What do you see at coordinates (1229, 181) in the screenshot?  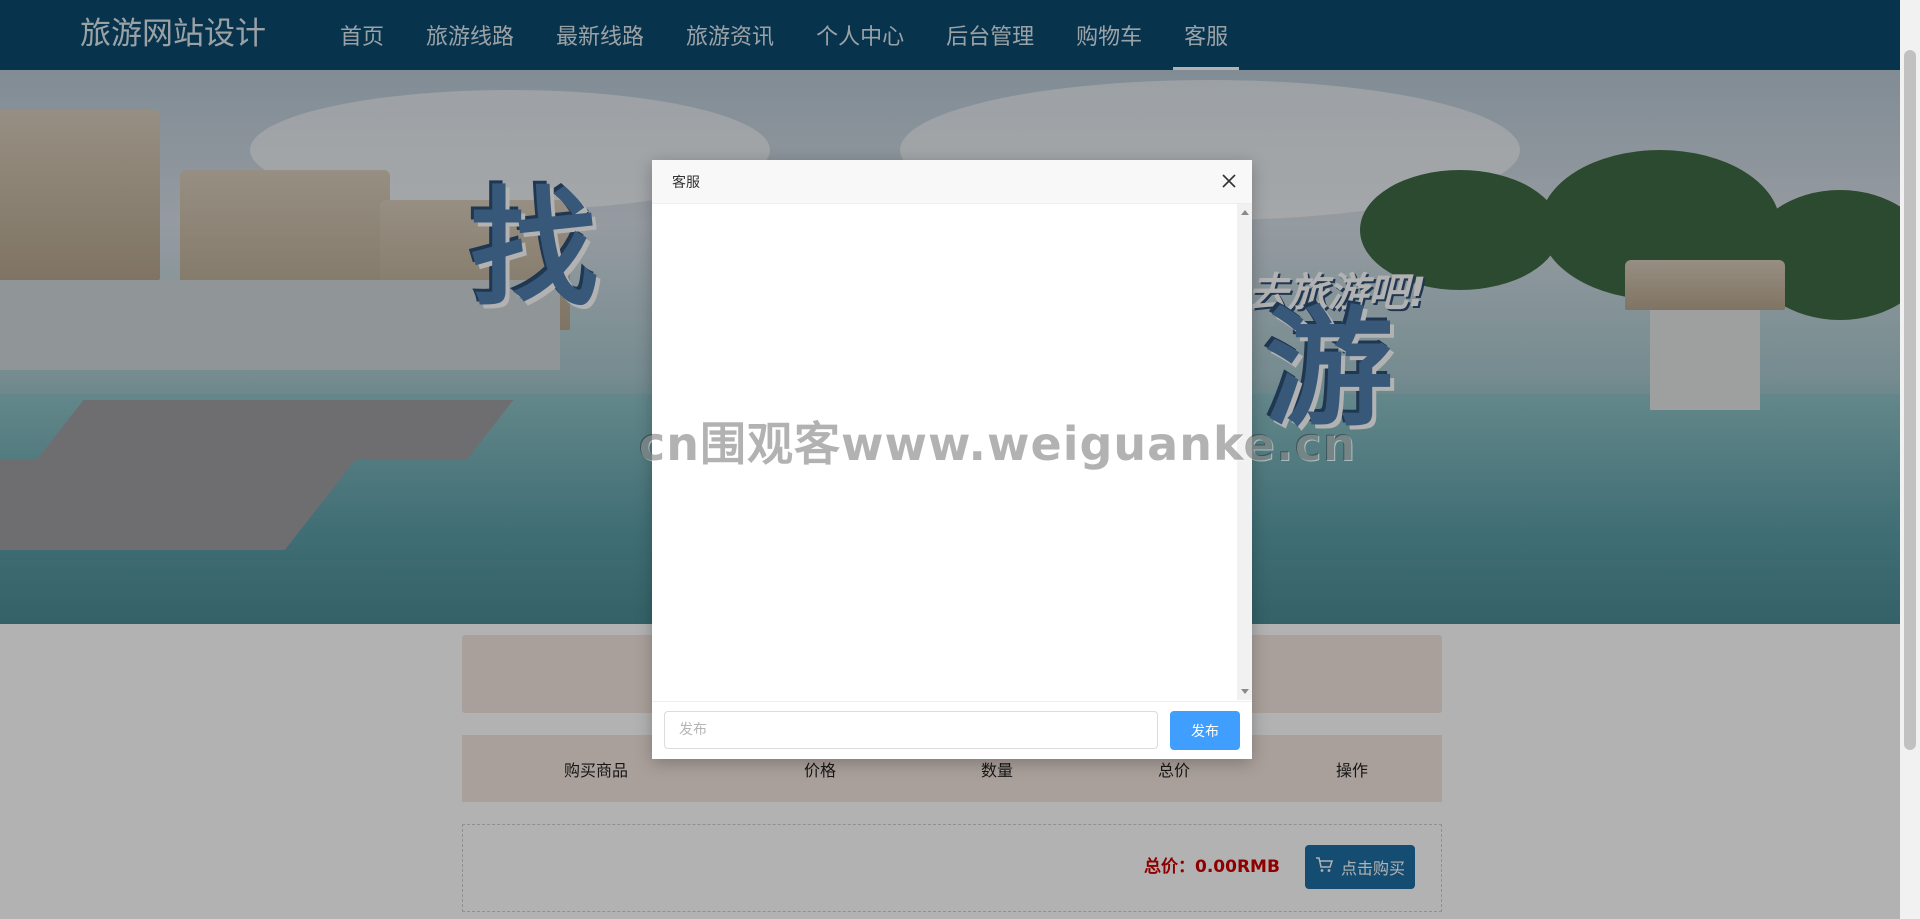 I see `close-icon` at bounding box center [1229, 181].